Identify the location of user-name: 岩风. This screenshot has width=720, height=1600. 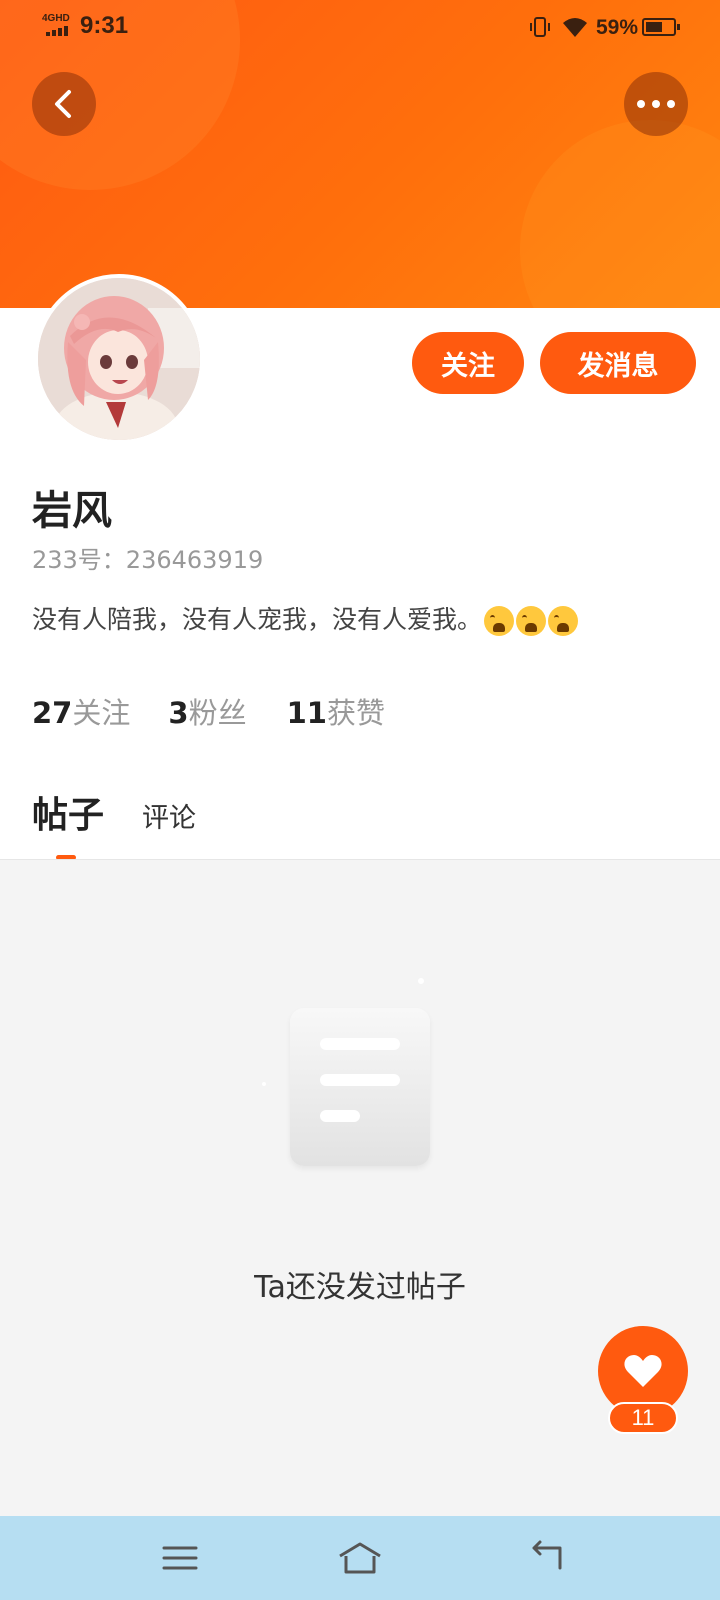
(72, 511).